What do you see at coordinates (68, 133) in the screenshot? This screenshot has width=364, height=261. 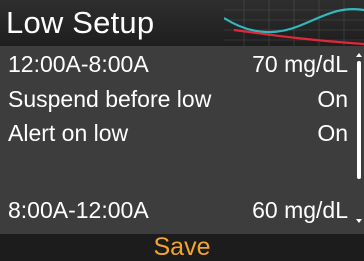 I see `setting-label: Alert on low` at bounding box center [68, 133].